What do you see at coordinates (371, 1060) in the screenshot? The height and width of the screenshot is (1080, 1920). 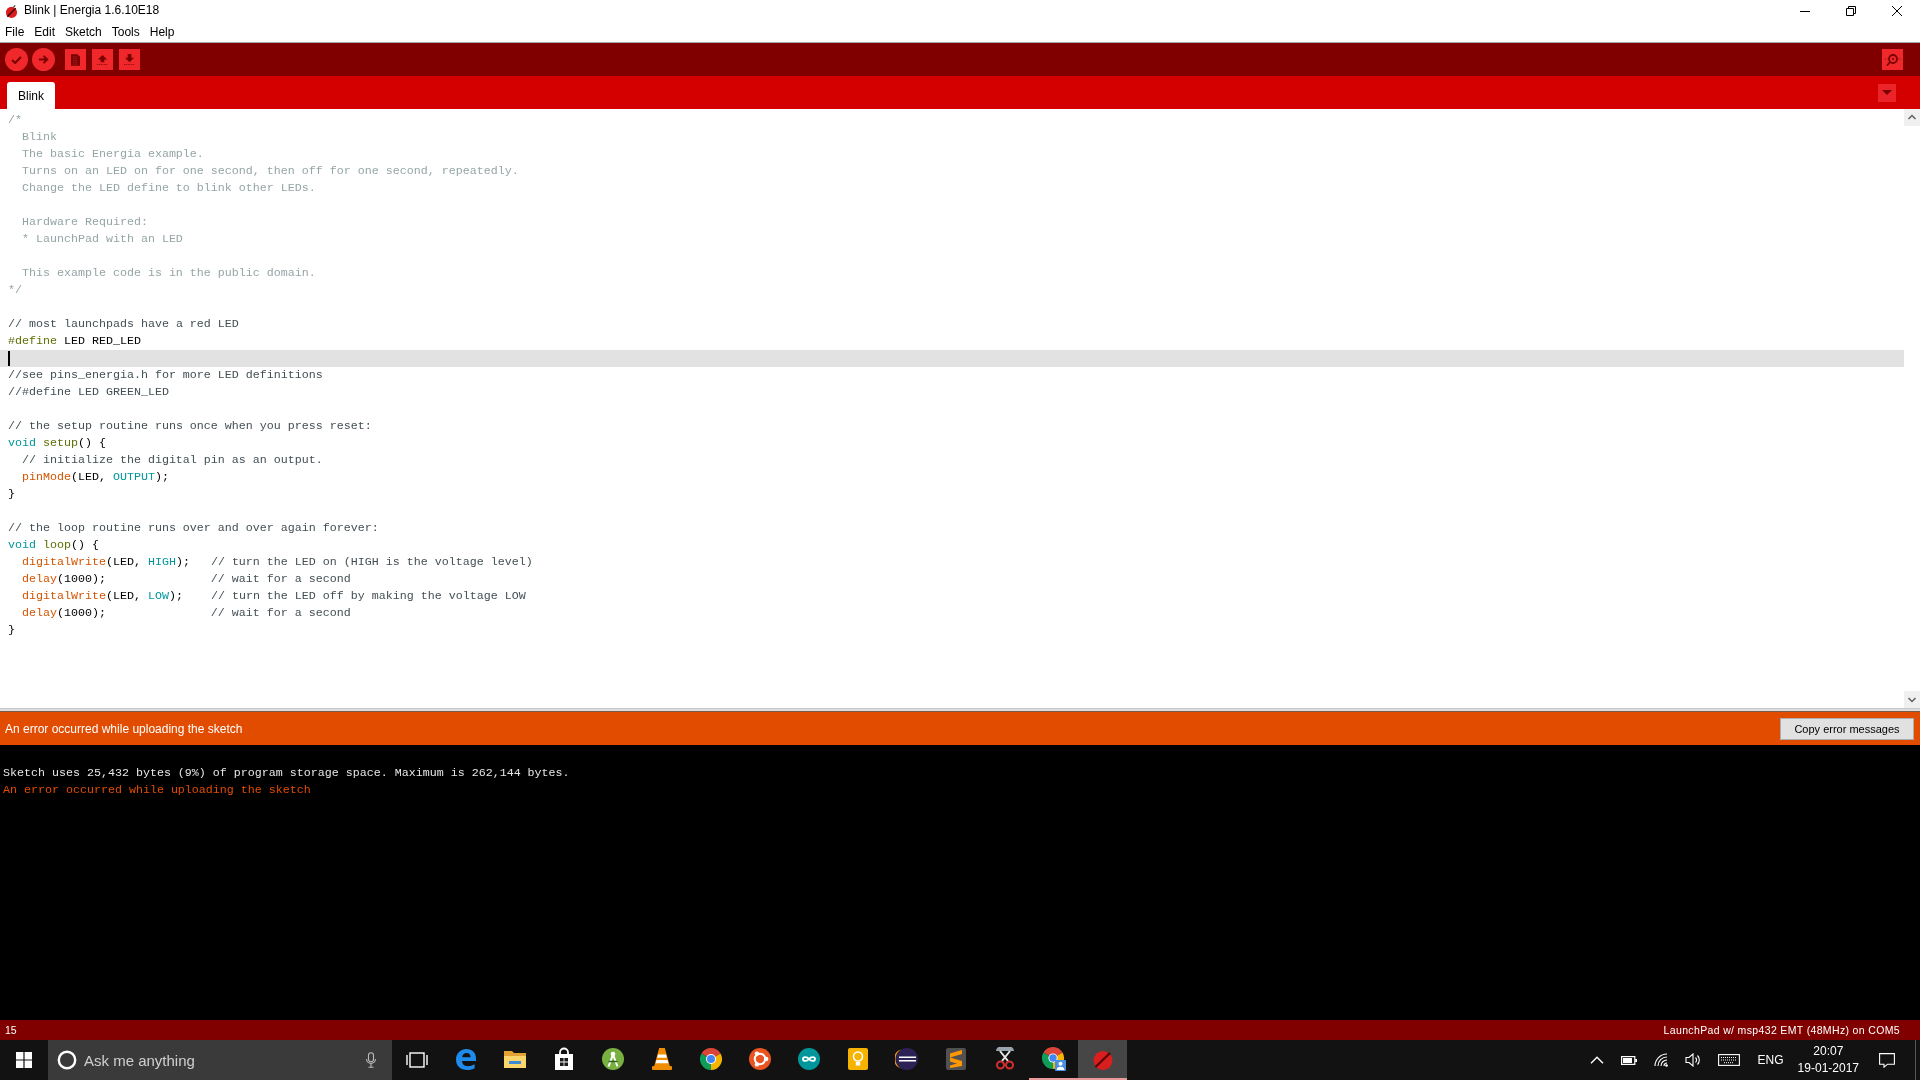 I see `microphone-icon` at bounding box center [371, 1060].